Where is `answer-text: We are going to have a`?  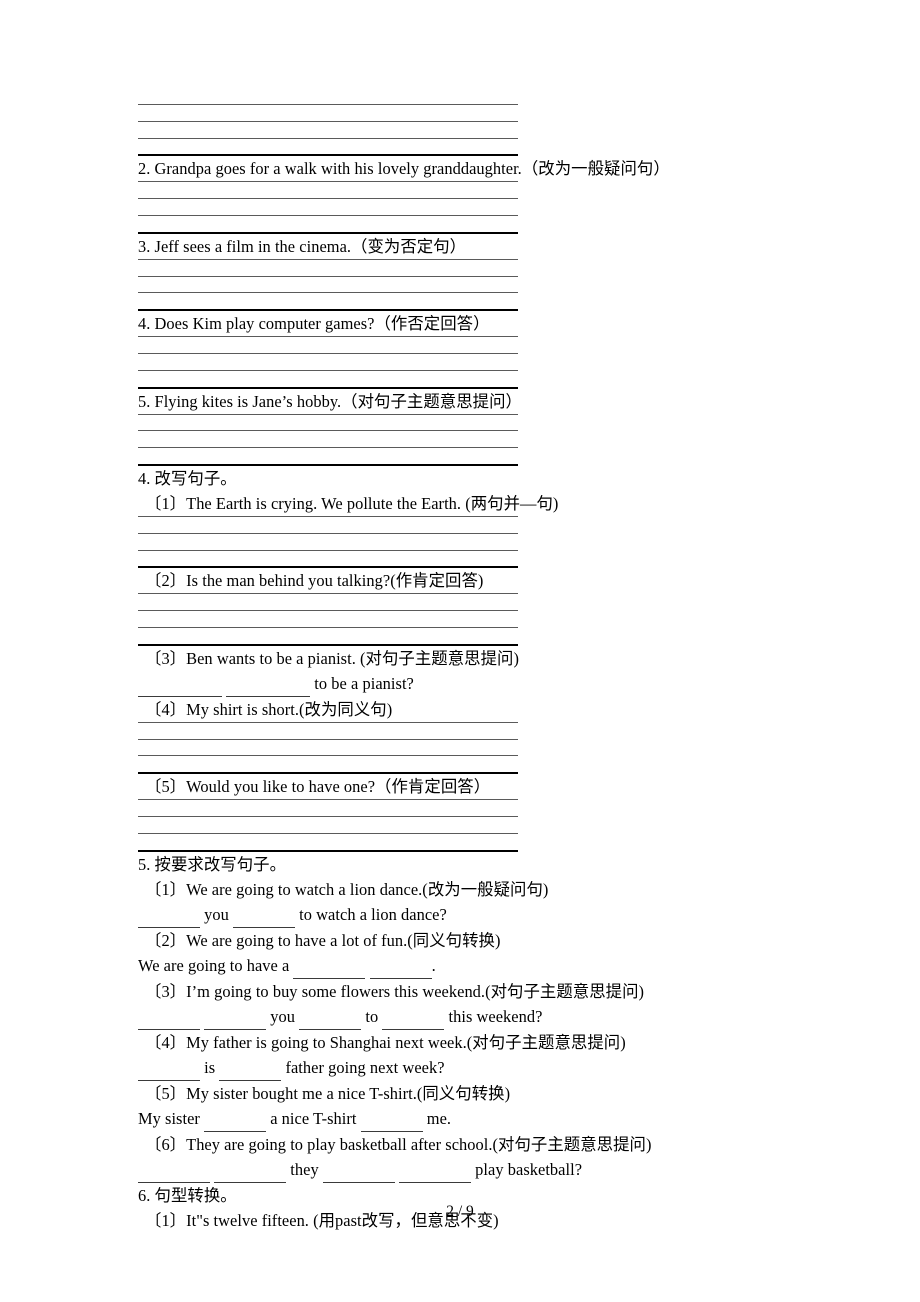 answer-text: We are going to have a is located at coordinates (216, 965).